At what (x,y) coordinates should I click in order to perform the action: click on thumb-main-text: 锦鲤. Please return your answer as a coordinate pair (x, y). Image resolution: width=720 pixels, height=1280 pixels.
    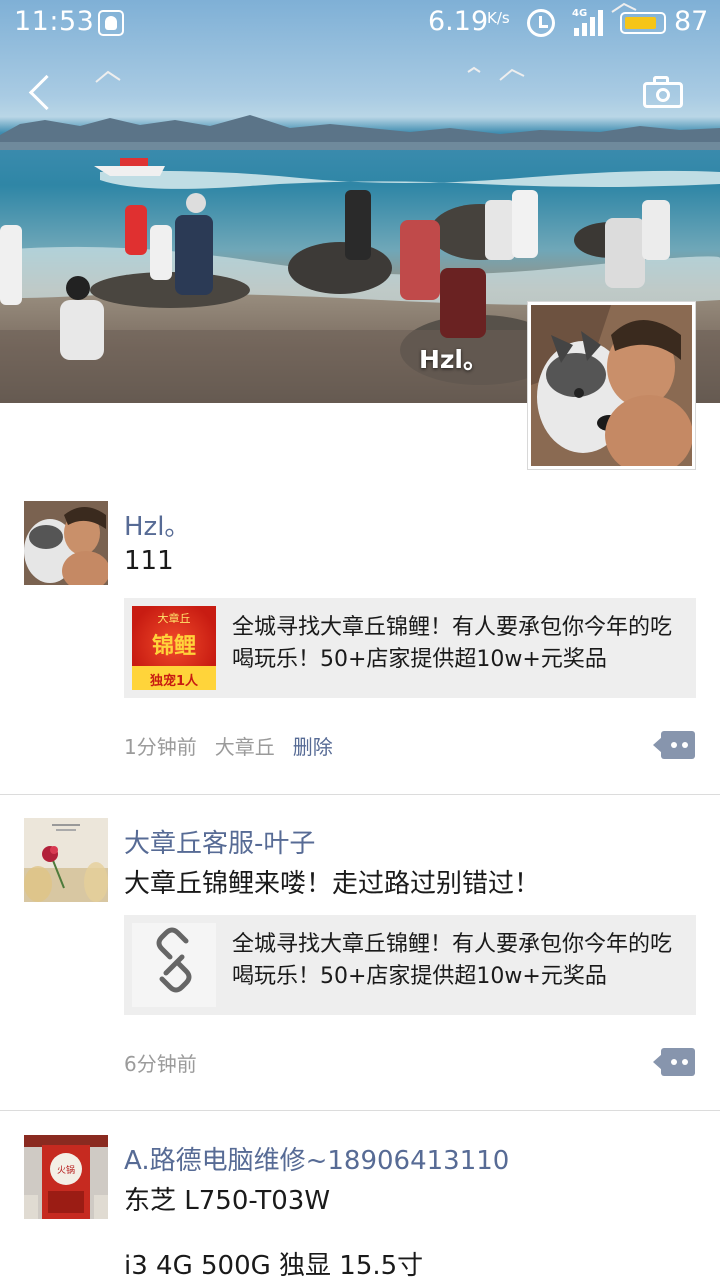
    Looking at the image, I should click on (173, 646).